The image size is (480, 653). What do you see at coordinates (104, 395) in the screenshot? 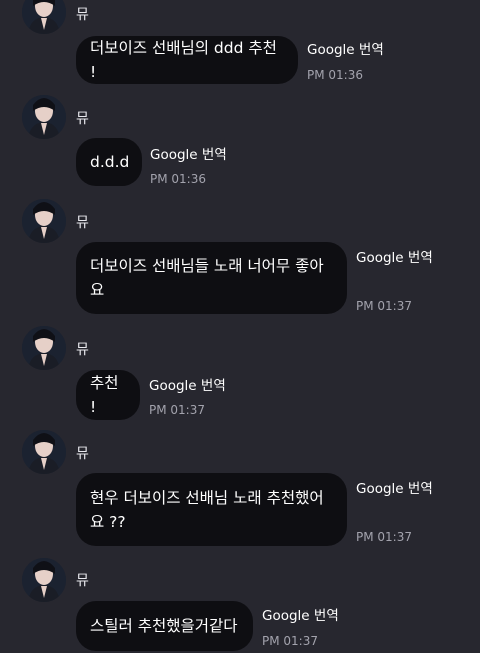
I see `message-text: 추천 !` at bounding box center [104, 395].